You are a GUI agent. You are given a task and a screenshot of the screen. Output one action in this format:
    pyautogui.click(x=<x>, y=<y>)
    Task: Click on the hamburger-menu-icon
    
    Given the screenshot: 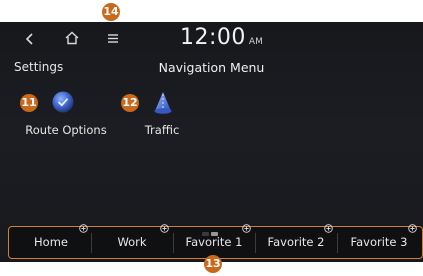 What is the action you would take?
    pyautogui.click(x=113, y=38)
    